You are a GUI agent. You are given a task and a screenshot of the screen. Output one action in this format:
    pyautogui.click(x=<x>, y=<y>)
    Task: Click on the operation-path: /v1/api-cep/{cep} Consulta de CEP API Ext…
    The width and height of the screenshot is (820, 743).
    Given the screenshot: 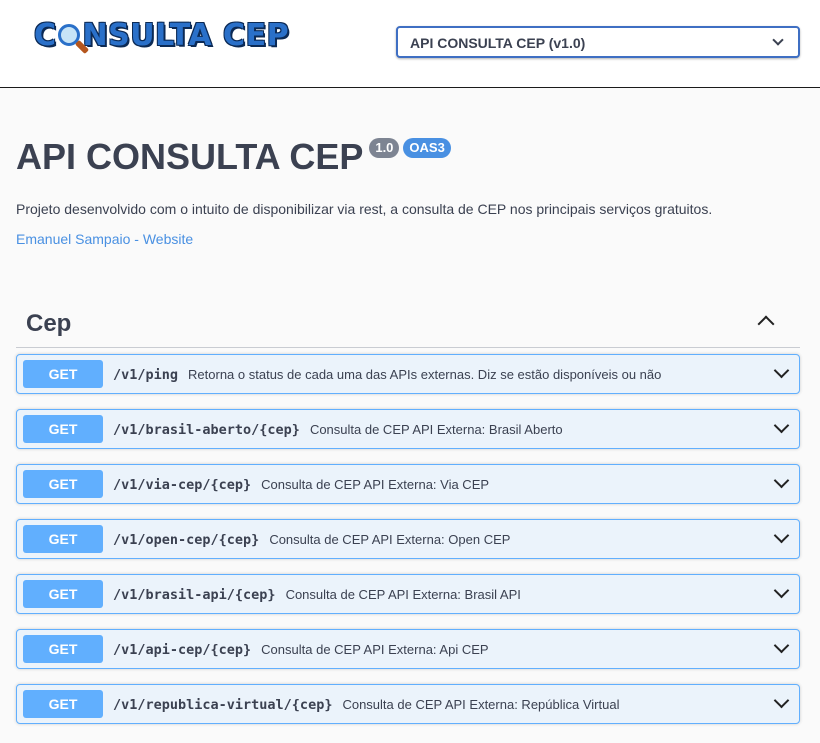 What is the action you would take?
    pyautogui.click(x=301, y=650)
    